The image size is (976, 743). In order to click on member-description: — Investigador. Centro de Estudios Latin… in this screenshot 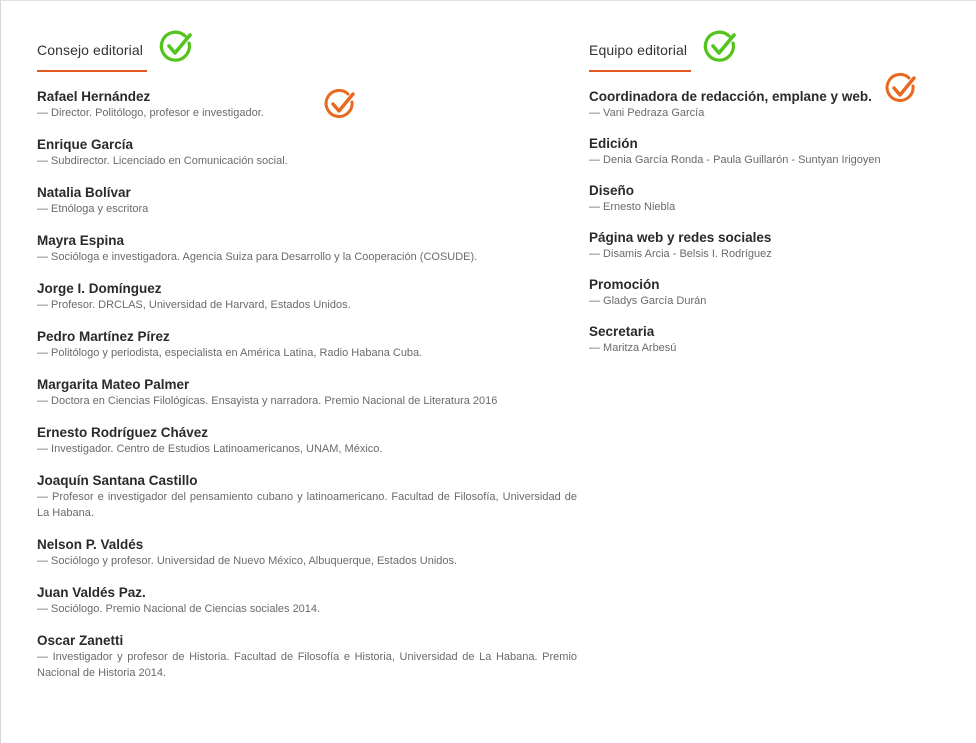, I will do `click(210, 449)`.